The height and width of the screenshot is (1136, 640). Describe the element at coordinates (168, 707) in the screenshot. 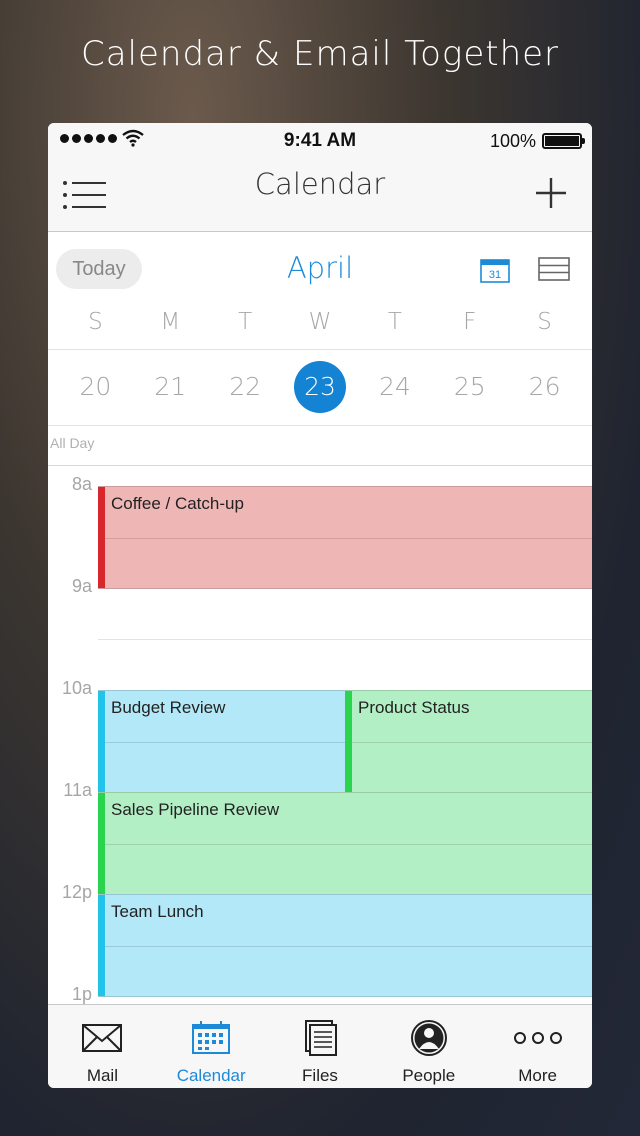

I see `event-title: Budget Review` at that location.